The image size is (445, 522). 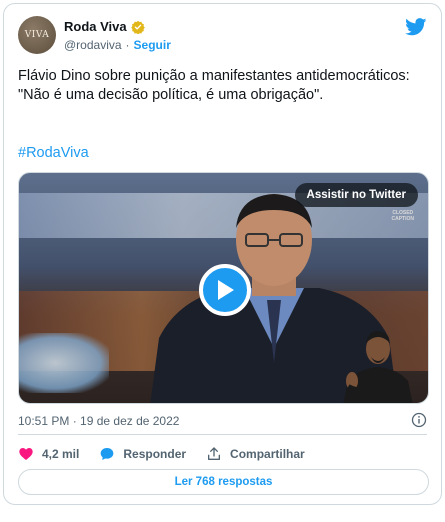 I want to click on play-button, so click(x=225, y=290).